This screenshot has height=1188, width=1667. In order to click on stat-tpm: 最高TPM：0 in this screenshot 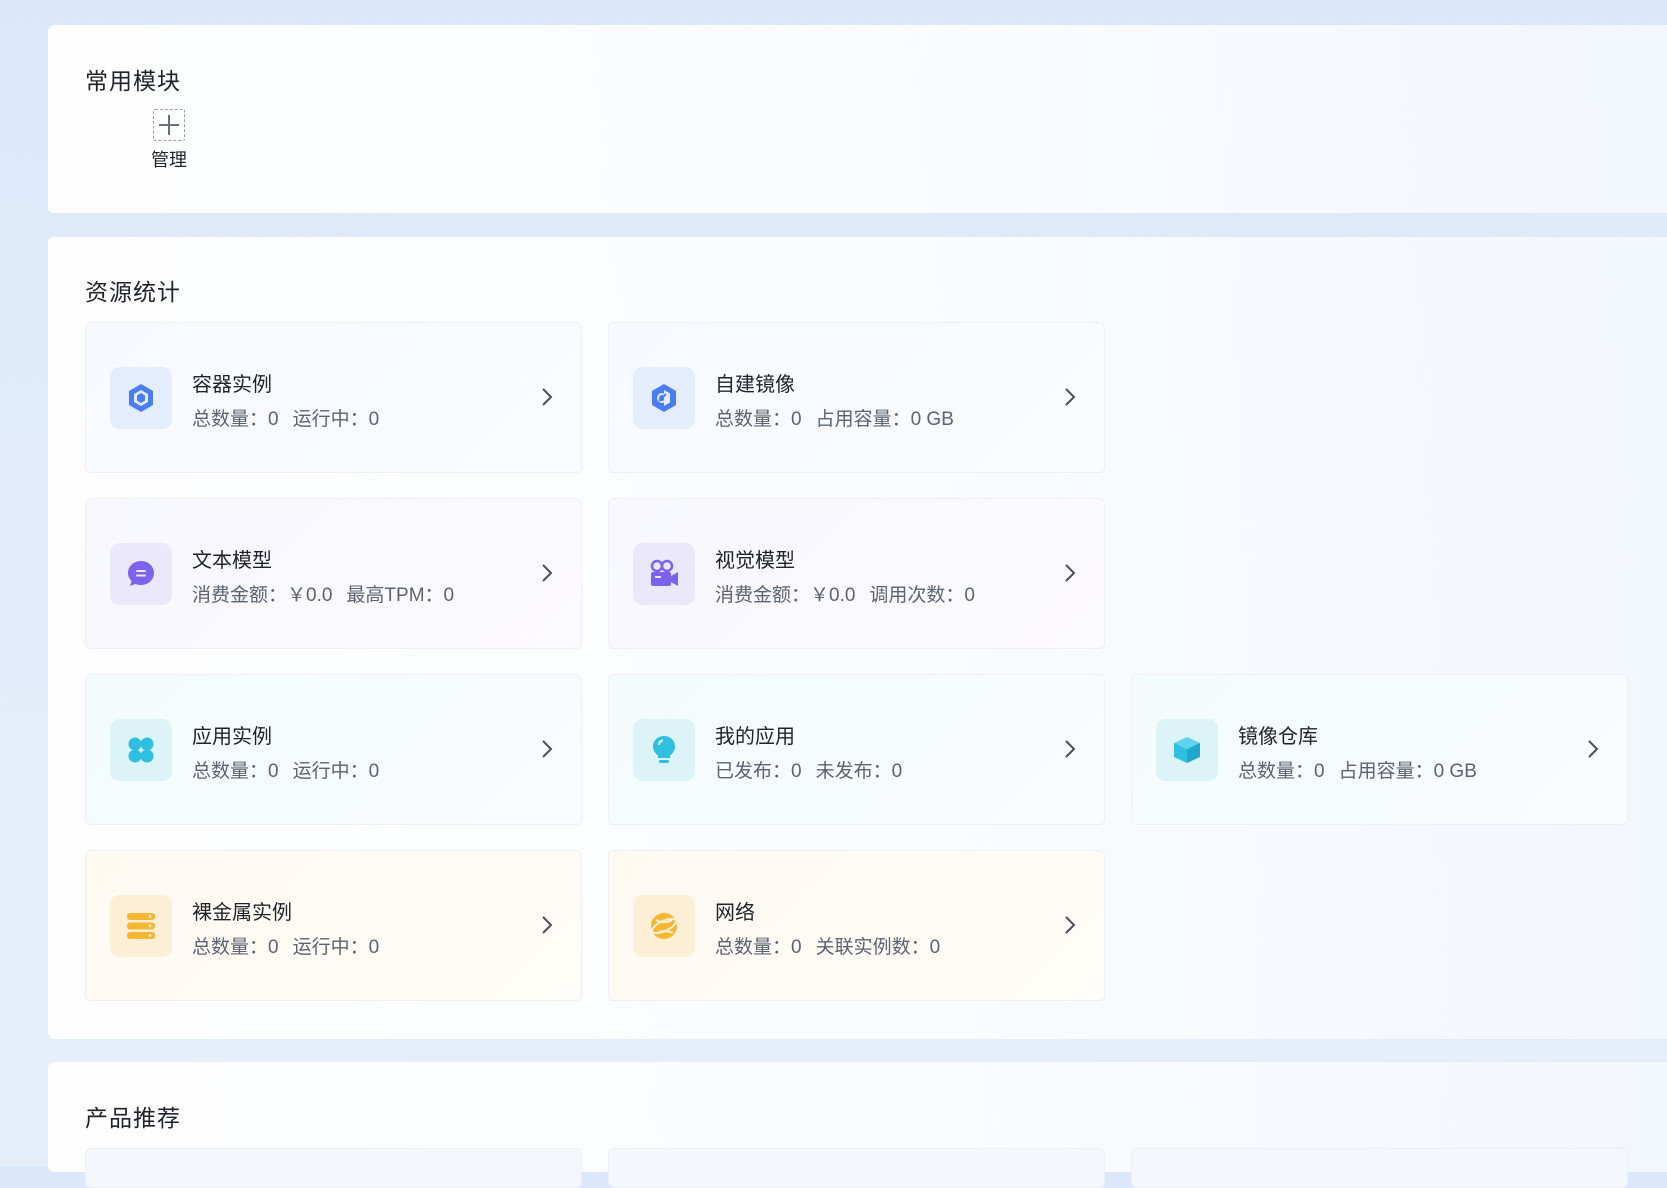, I will do `click(400, 595)`.